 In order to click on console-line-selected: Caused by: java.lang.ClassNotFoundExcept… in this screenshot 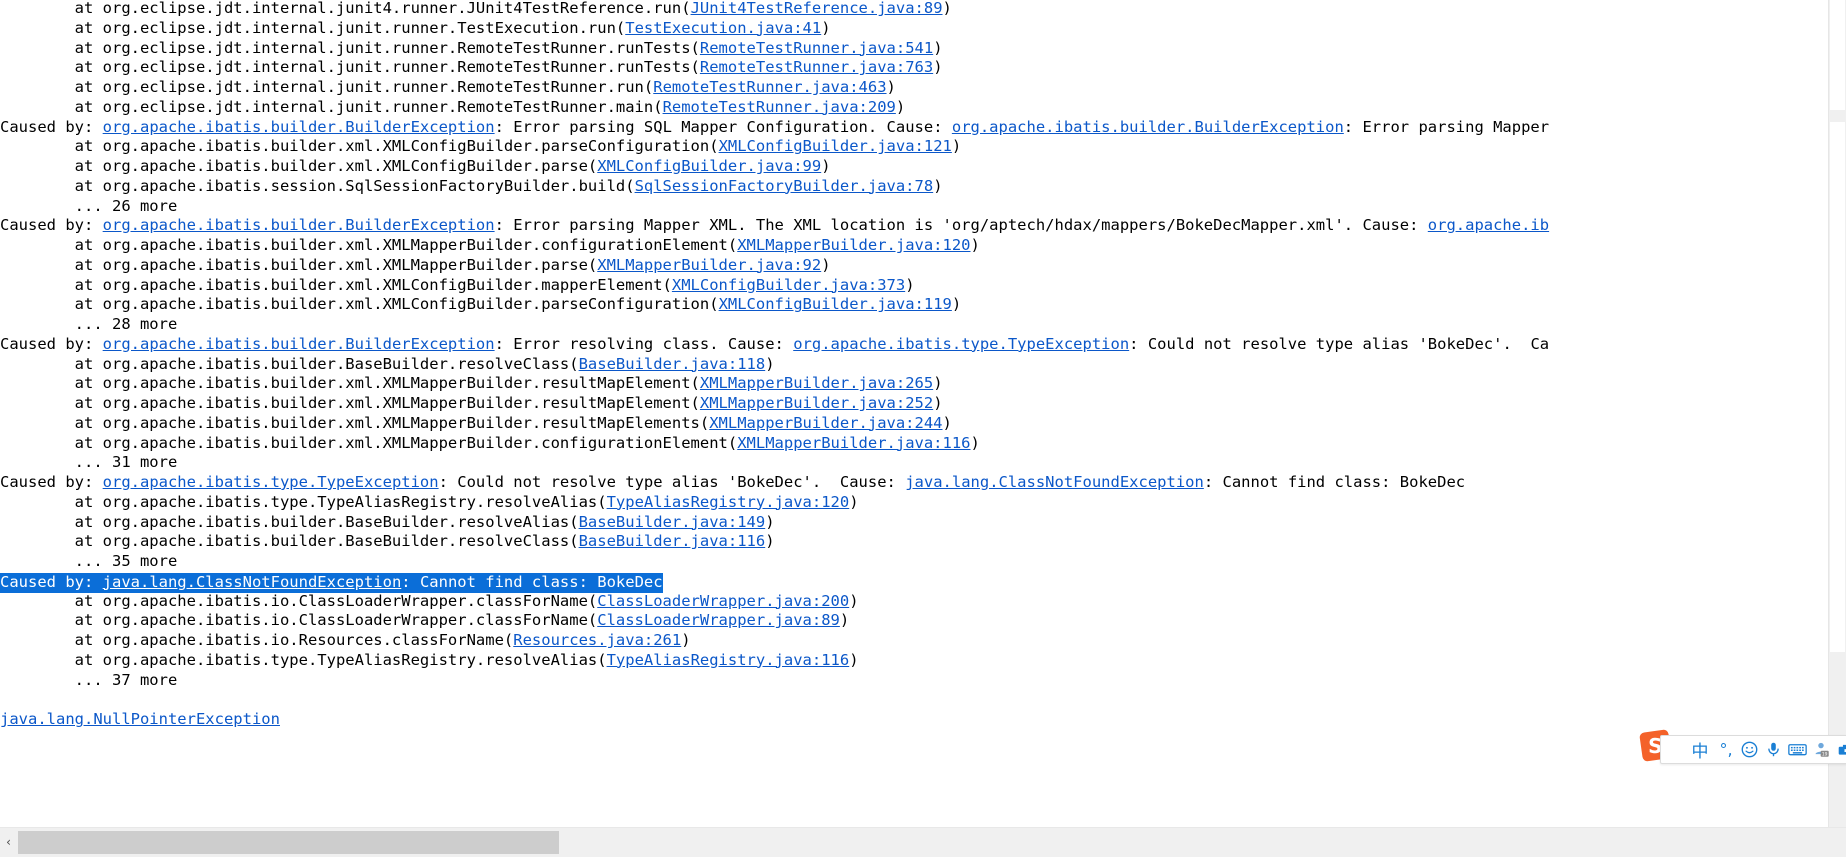, I will do `click(331, 582)`.